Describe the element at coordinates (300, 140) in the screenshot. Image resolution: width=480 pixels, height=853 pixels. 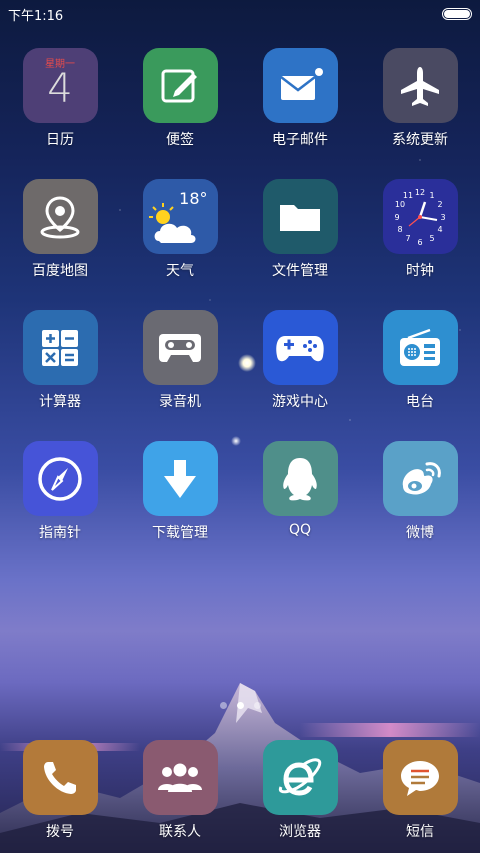
I see `app-label: 电子邮件` at that location.